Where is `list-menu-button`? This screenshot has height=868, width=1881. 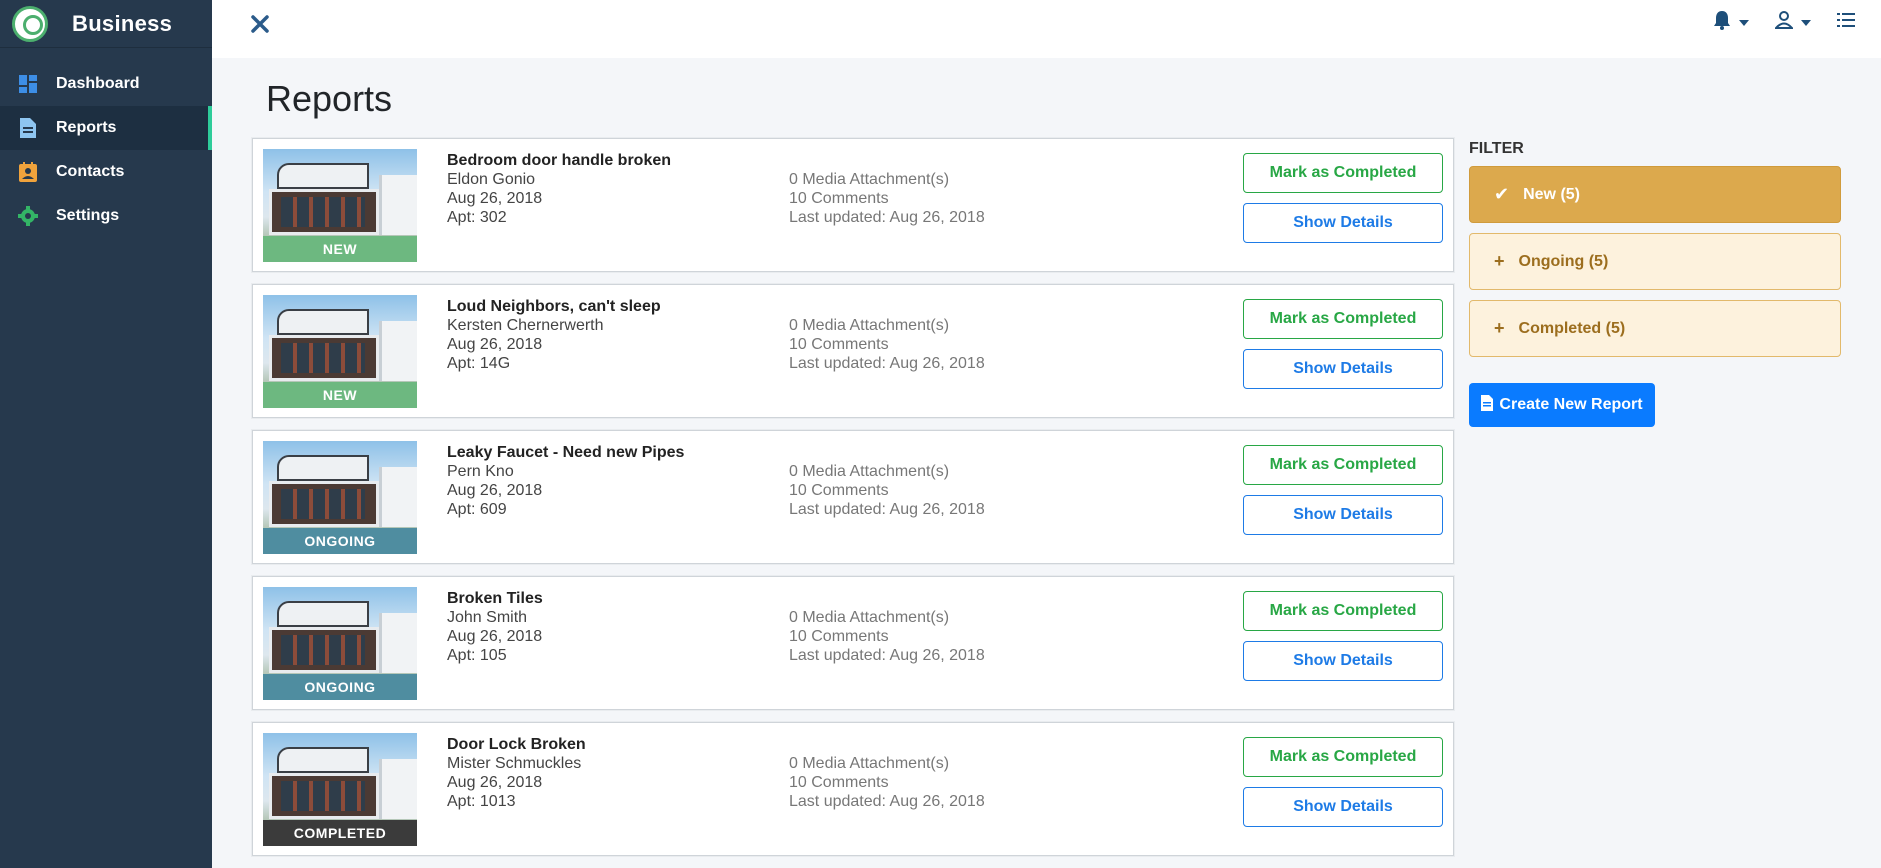 list-menu-button is located at coordinates (1846, 22).